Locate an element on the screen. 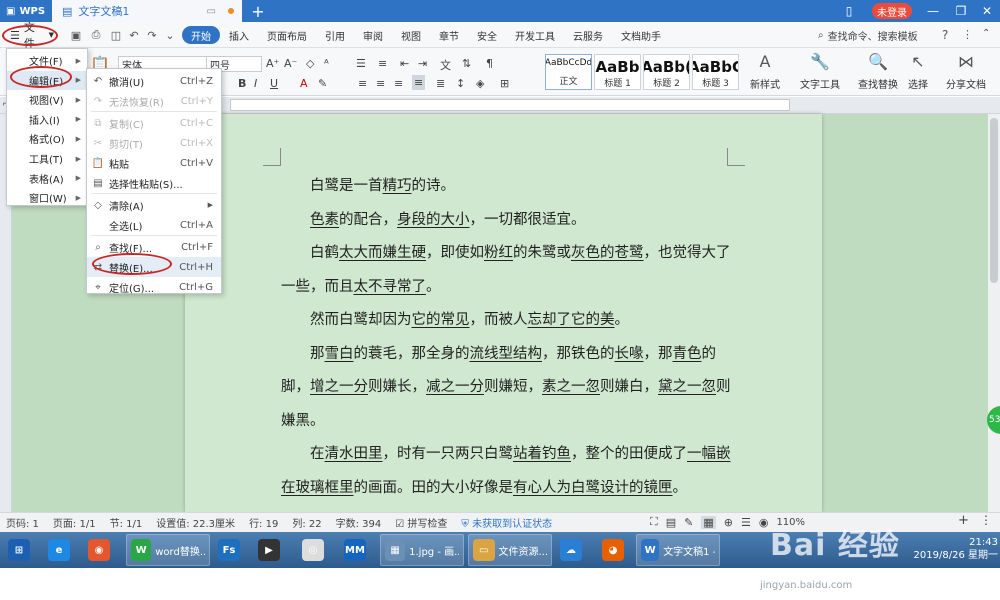 The height and width of the screenshot is (600, 1000). more-icon: ⋮ is located at coordinates (967, 34).